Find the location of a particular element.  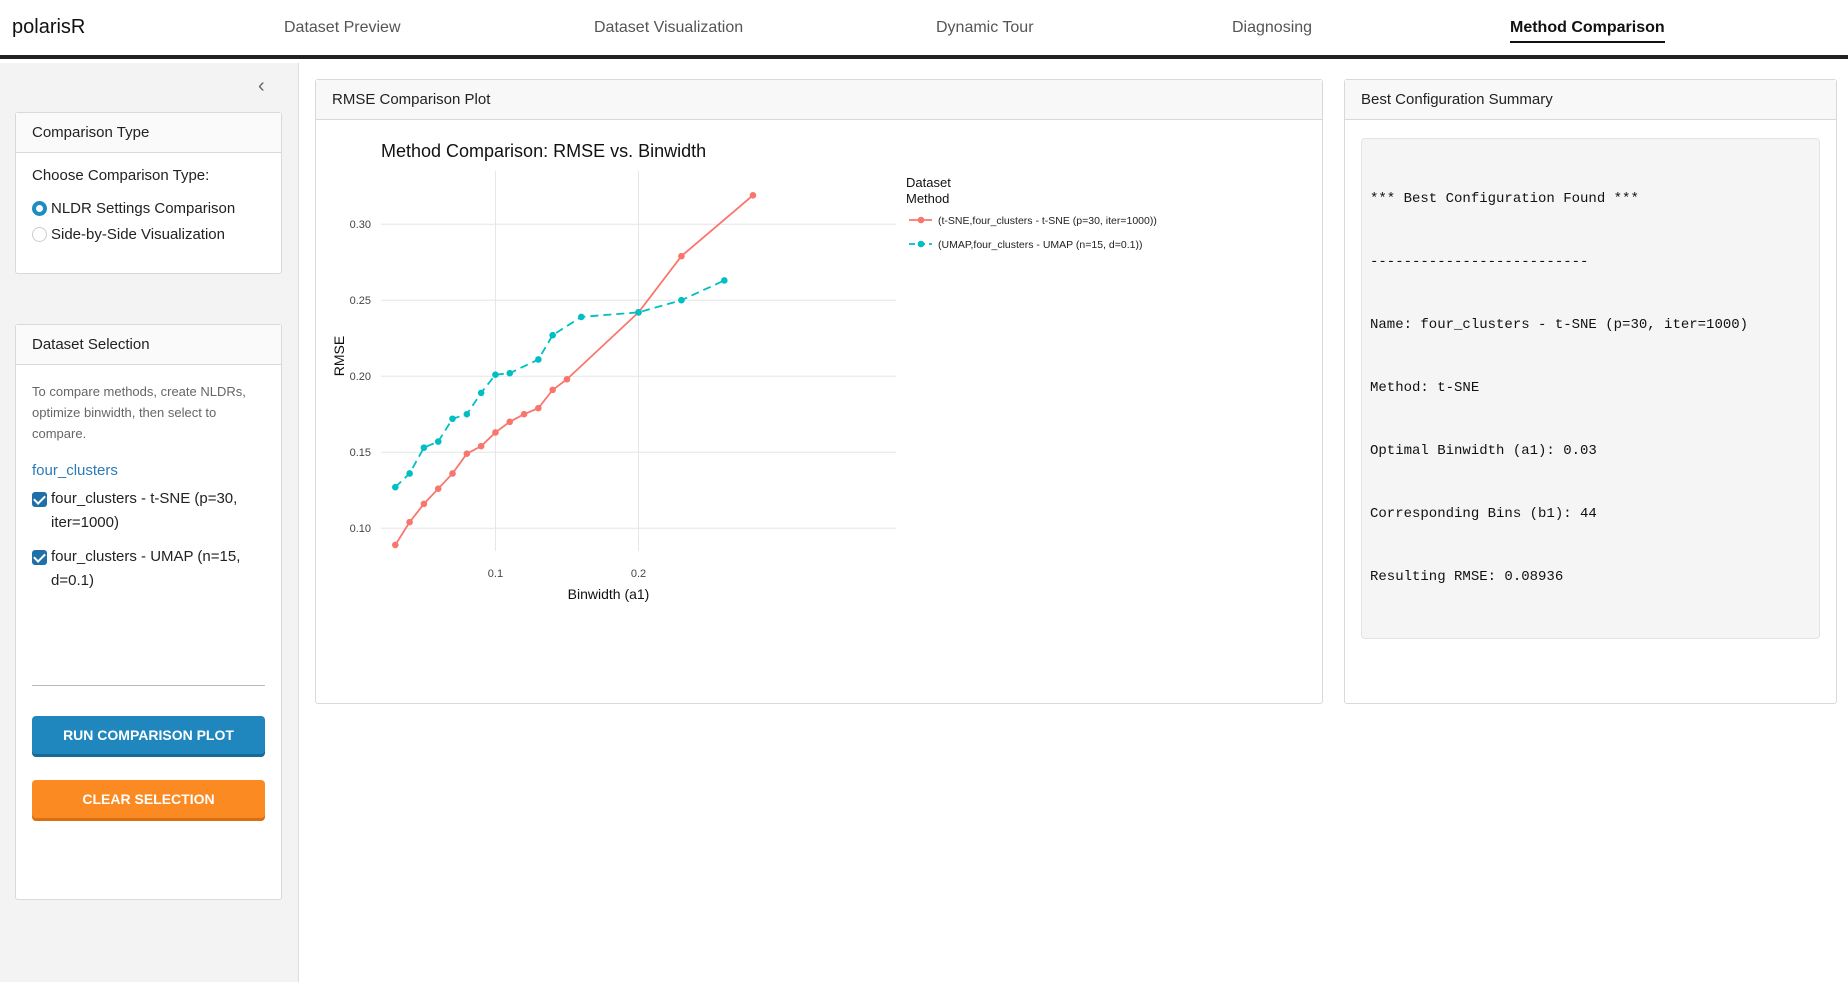

comparison-type-title: Comparison Type is located at coordinates (148, 133).